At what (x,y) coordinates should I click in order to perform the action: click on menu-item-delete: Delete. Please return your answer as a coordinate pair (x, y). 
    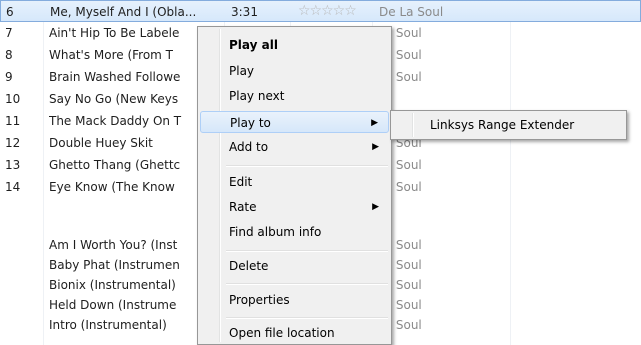
    Looking at the image, I should click on (294, 266).